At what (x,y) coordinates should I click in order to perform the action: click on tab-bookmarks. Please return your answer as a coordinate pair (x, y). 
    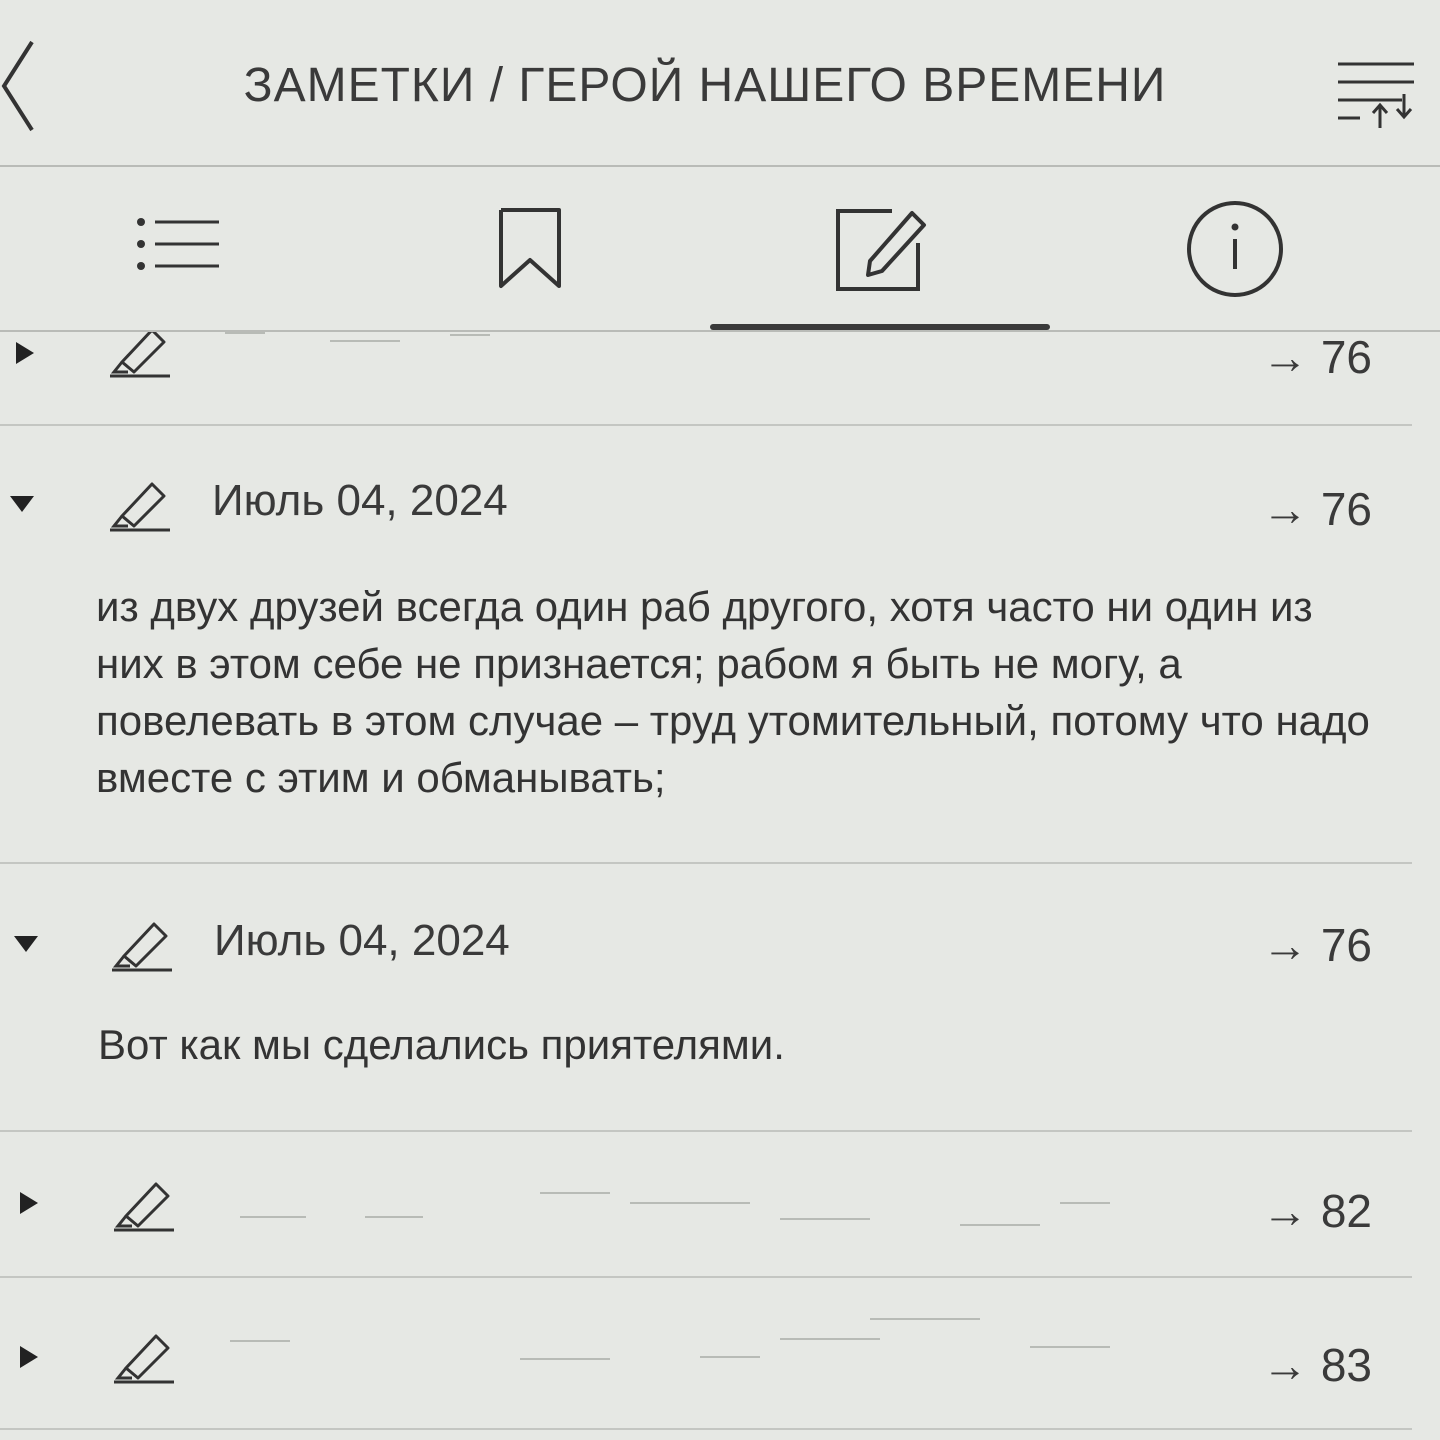
    Looking at the image, I should click on (530, 248).